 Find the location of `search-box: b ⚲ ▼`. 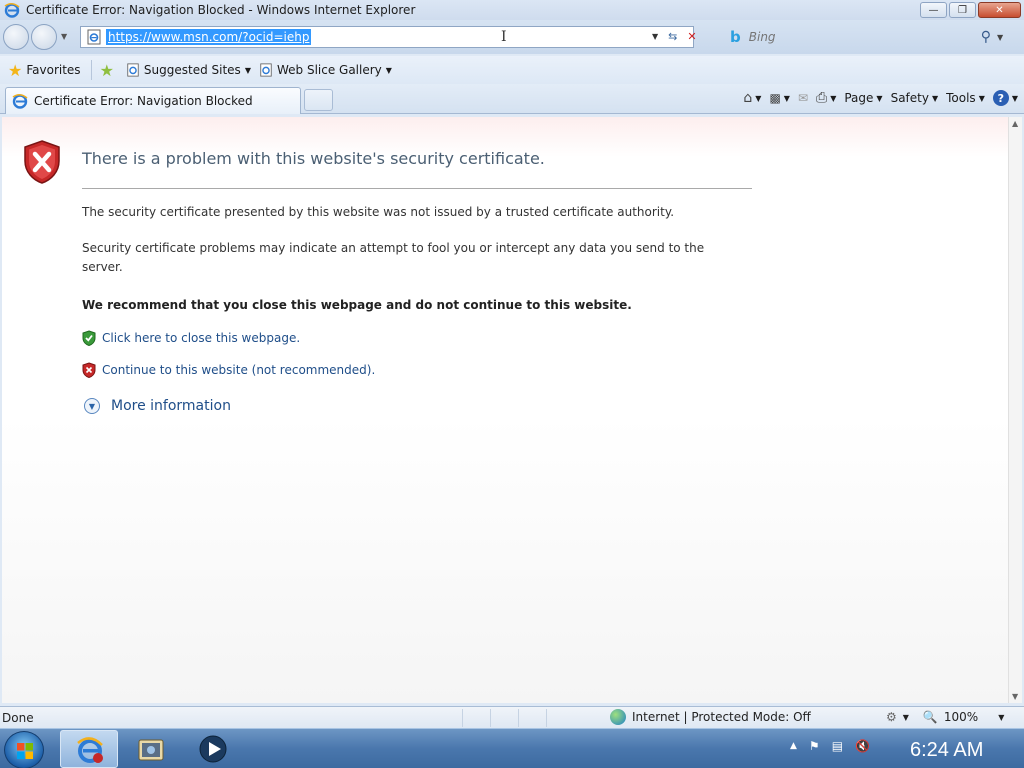

search-box: b ⚲ ▼ is located at coordinates (872, 37).